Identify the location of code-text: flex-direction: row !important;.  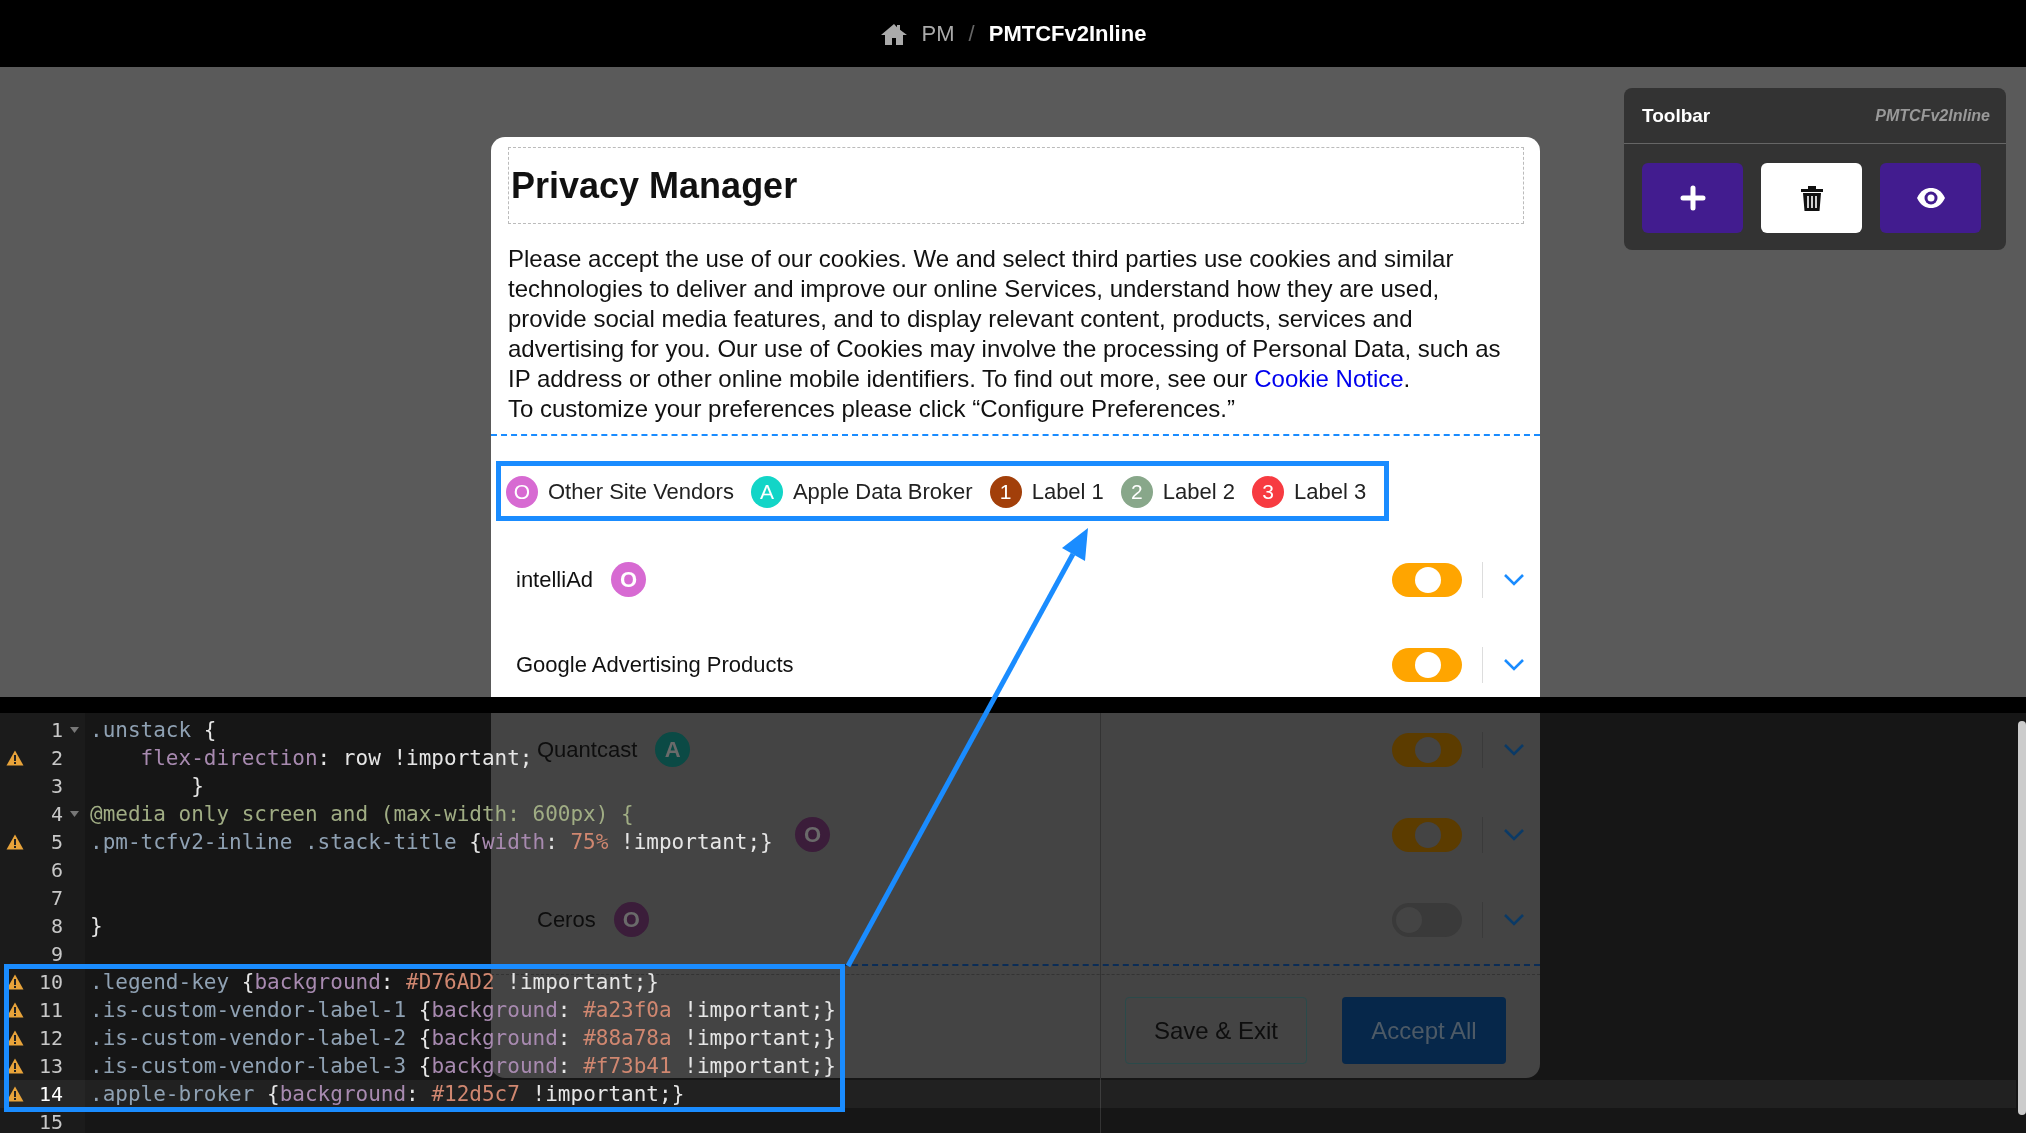
(336, 758).